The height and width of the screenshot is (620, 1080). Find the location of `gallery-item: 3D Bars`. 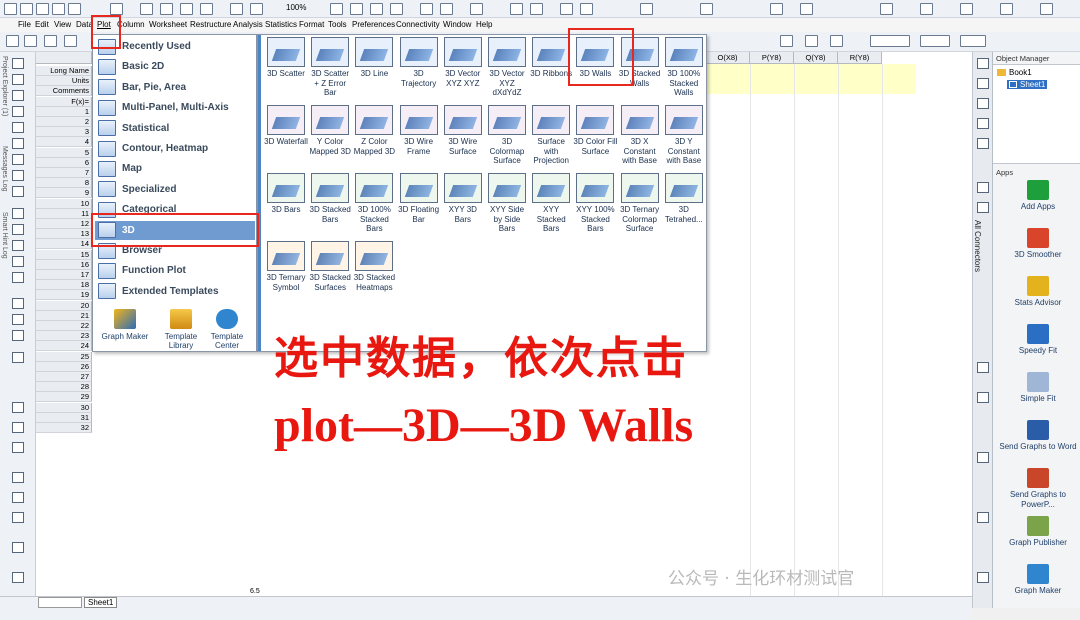

gallery-item: 3D Bars is located at coordinates (286, 194).